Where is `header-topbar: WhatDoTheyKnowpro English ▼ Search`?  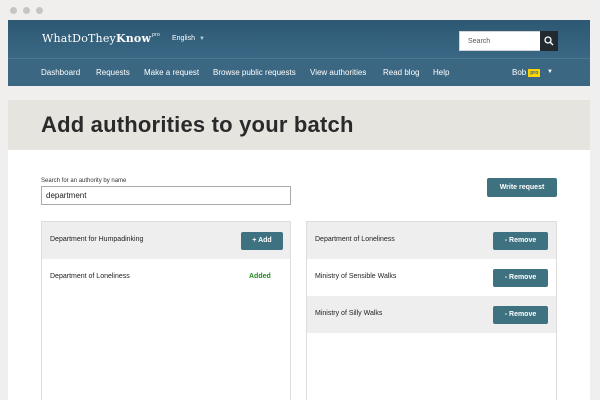 header-topbar: WhatDoTheyKnowpro English ▼ Search is located at coordinates (299, 39).